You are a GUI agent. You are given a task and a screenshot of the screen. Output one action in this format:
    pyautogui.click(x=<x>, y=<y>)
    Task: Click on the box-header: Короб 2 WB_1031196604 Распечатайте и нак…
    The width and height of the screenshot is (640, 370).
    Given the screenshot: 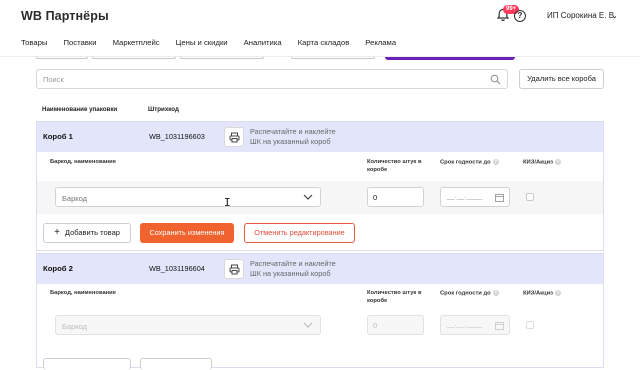 What is the action you would take?
    pyautogui.click(x=320, y=269)
    